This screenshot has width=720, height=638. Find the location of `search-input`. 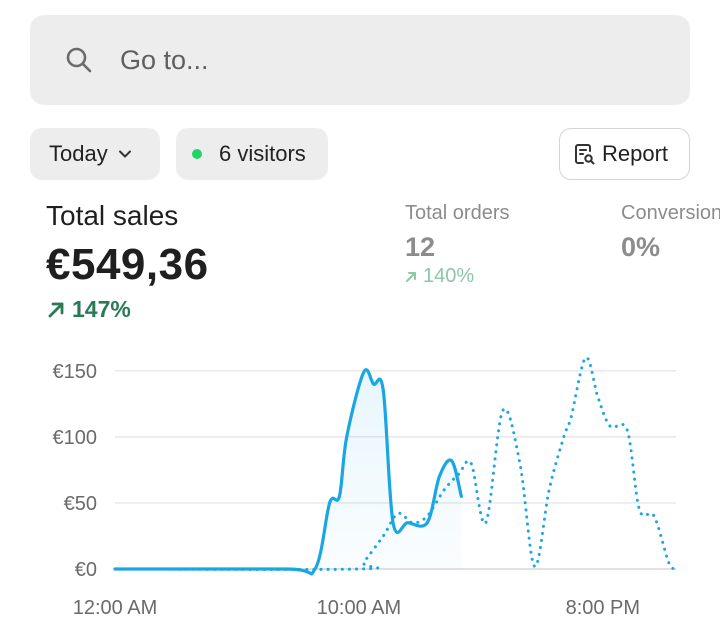

search-input is located at coordinates (380, 60).